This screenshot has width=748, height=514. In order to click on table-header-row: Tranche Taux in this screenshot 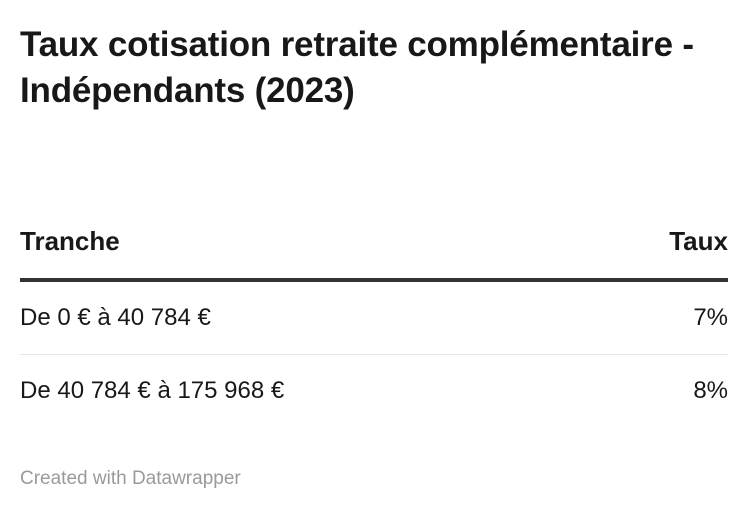, I will do `click(374, 254)`.